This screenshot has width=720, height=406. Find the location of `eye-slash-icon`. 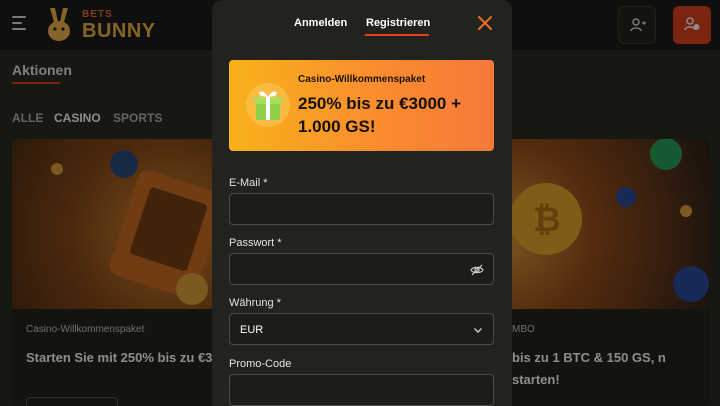

eye-slash-icon is located at coordinates (477, 270).